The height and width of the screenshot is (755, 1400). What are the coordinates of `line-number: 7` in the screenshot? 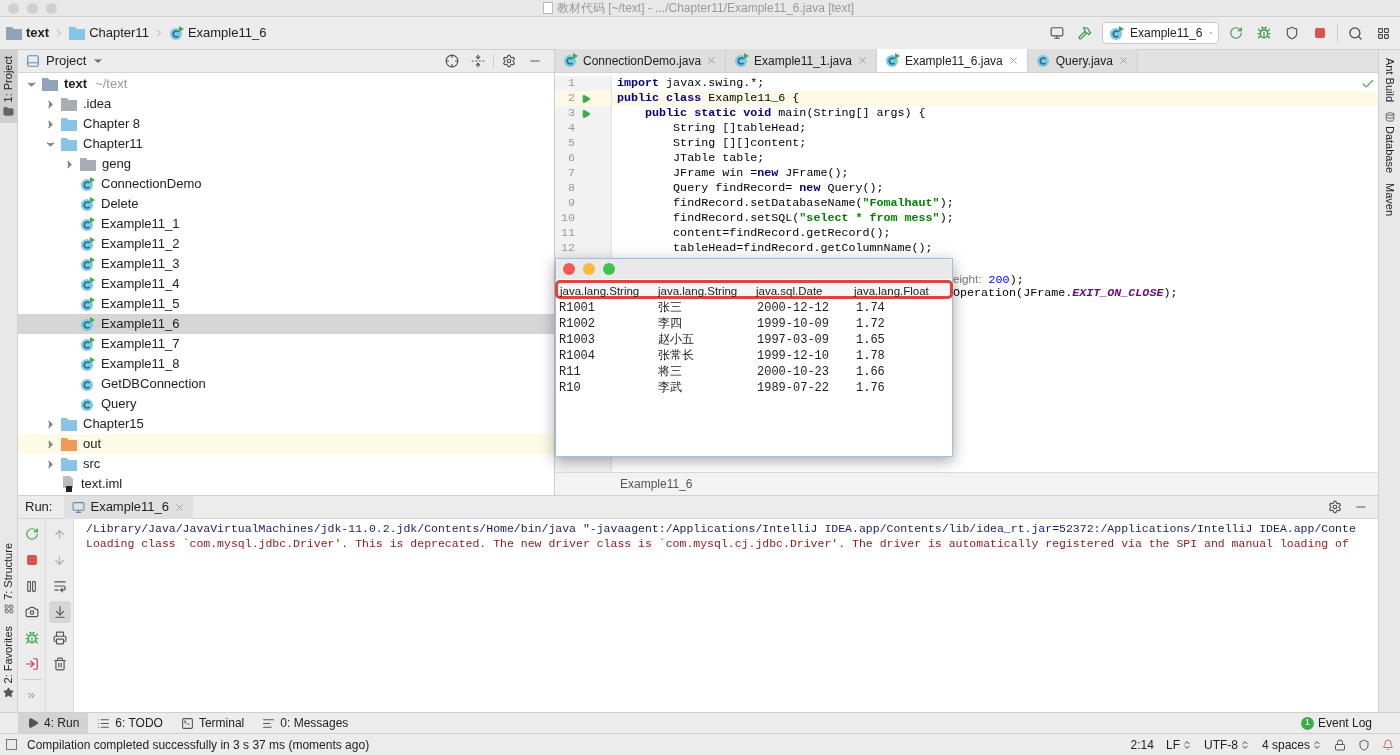 It's located at (571, 173).